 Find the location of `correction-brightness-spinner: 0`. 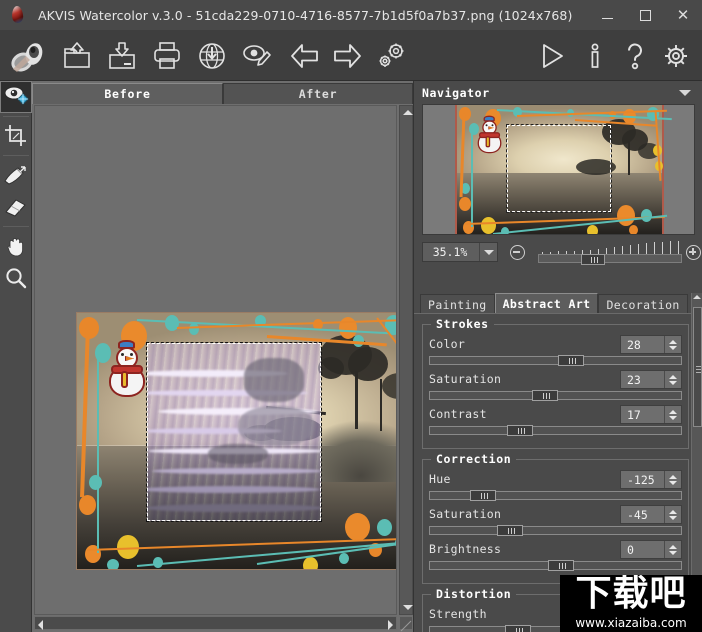

correction-brightness-spinner: 0 is located at coordinates (651, 549).